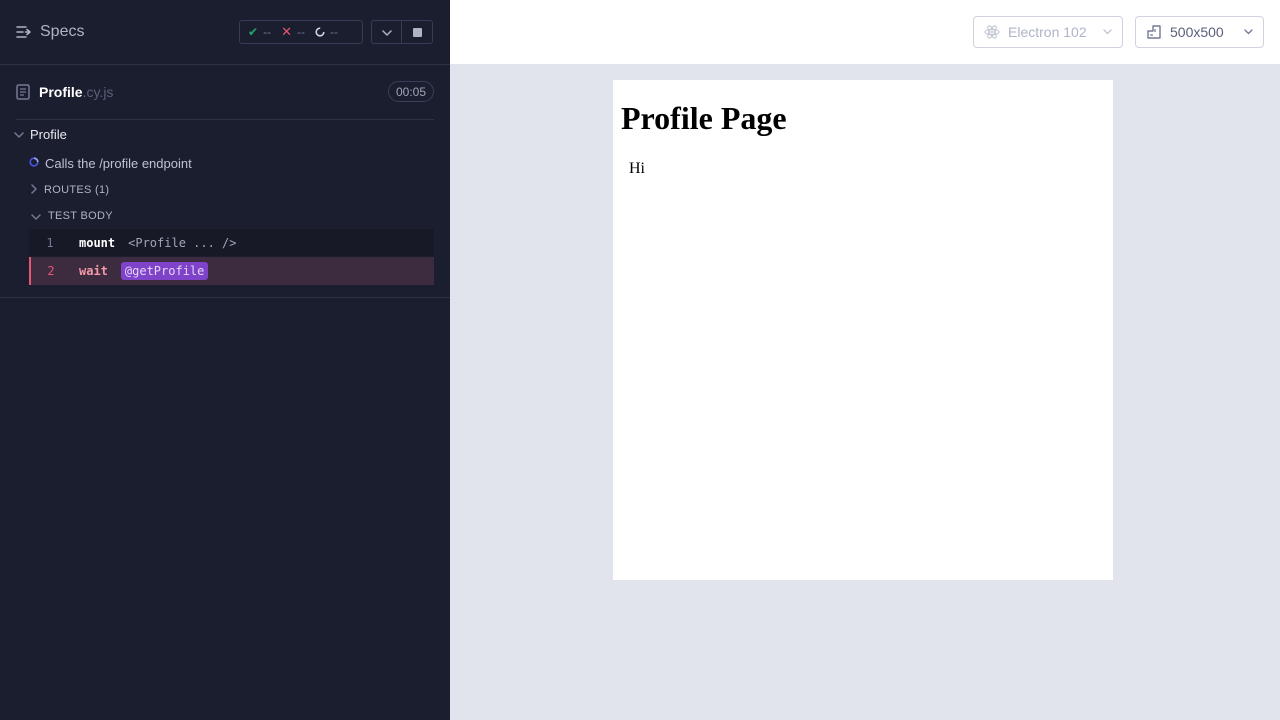  I want to click on passed-stat: ✔ --, so click(259, 32).